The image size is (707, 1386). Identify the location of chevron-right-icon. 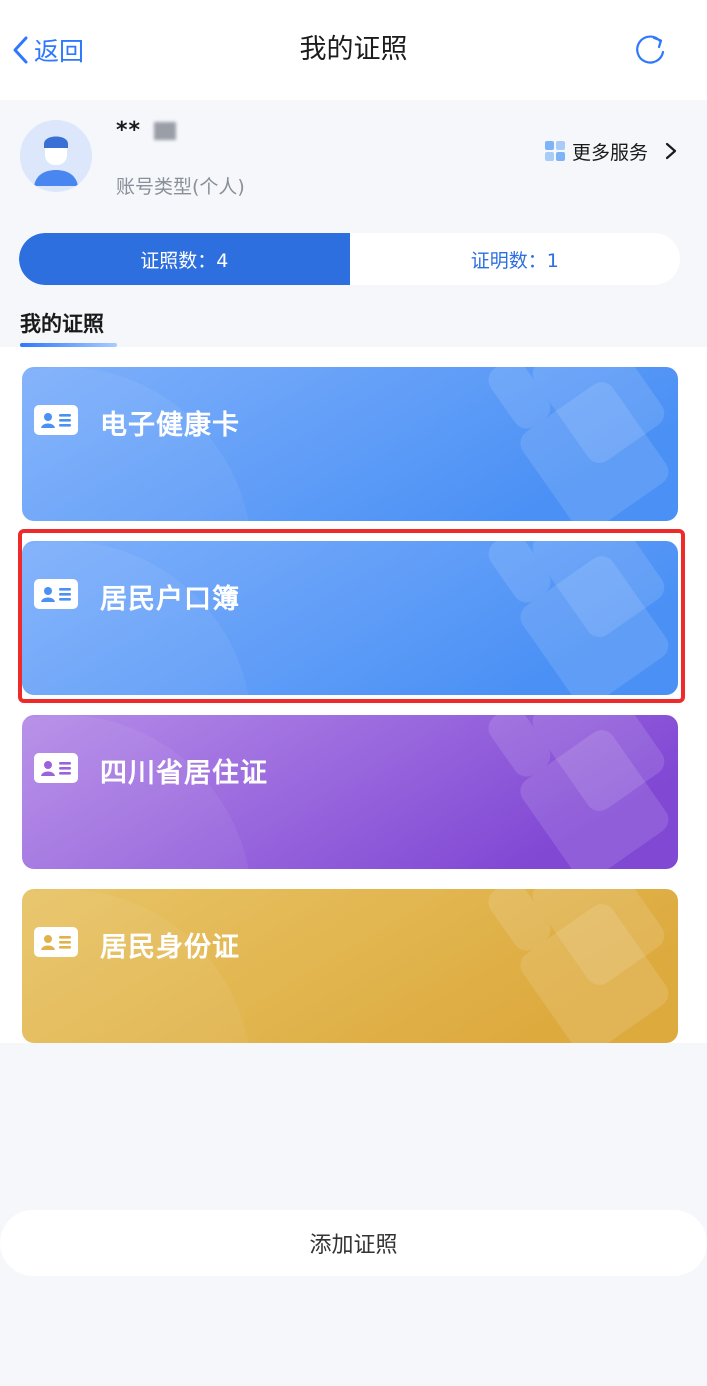
(671, 151).